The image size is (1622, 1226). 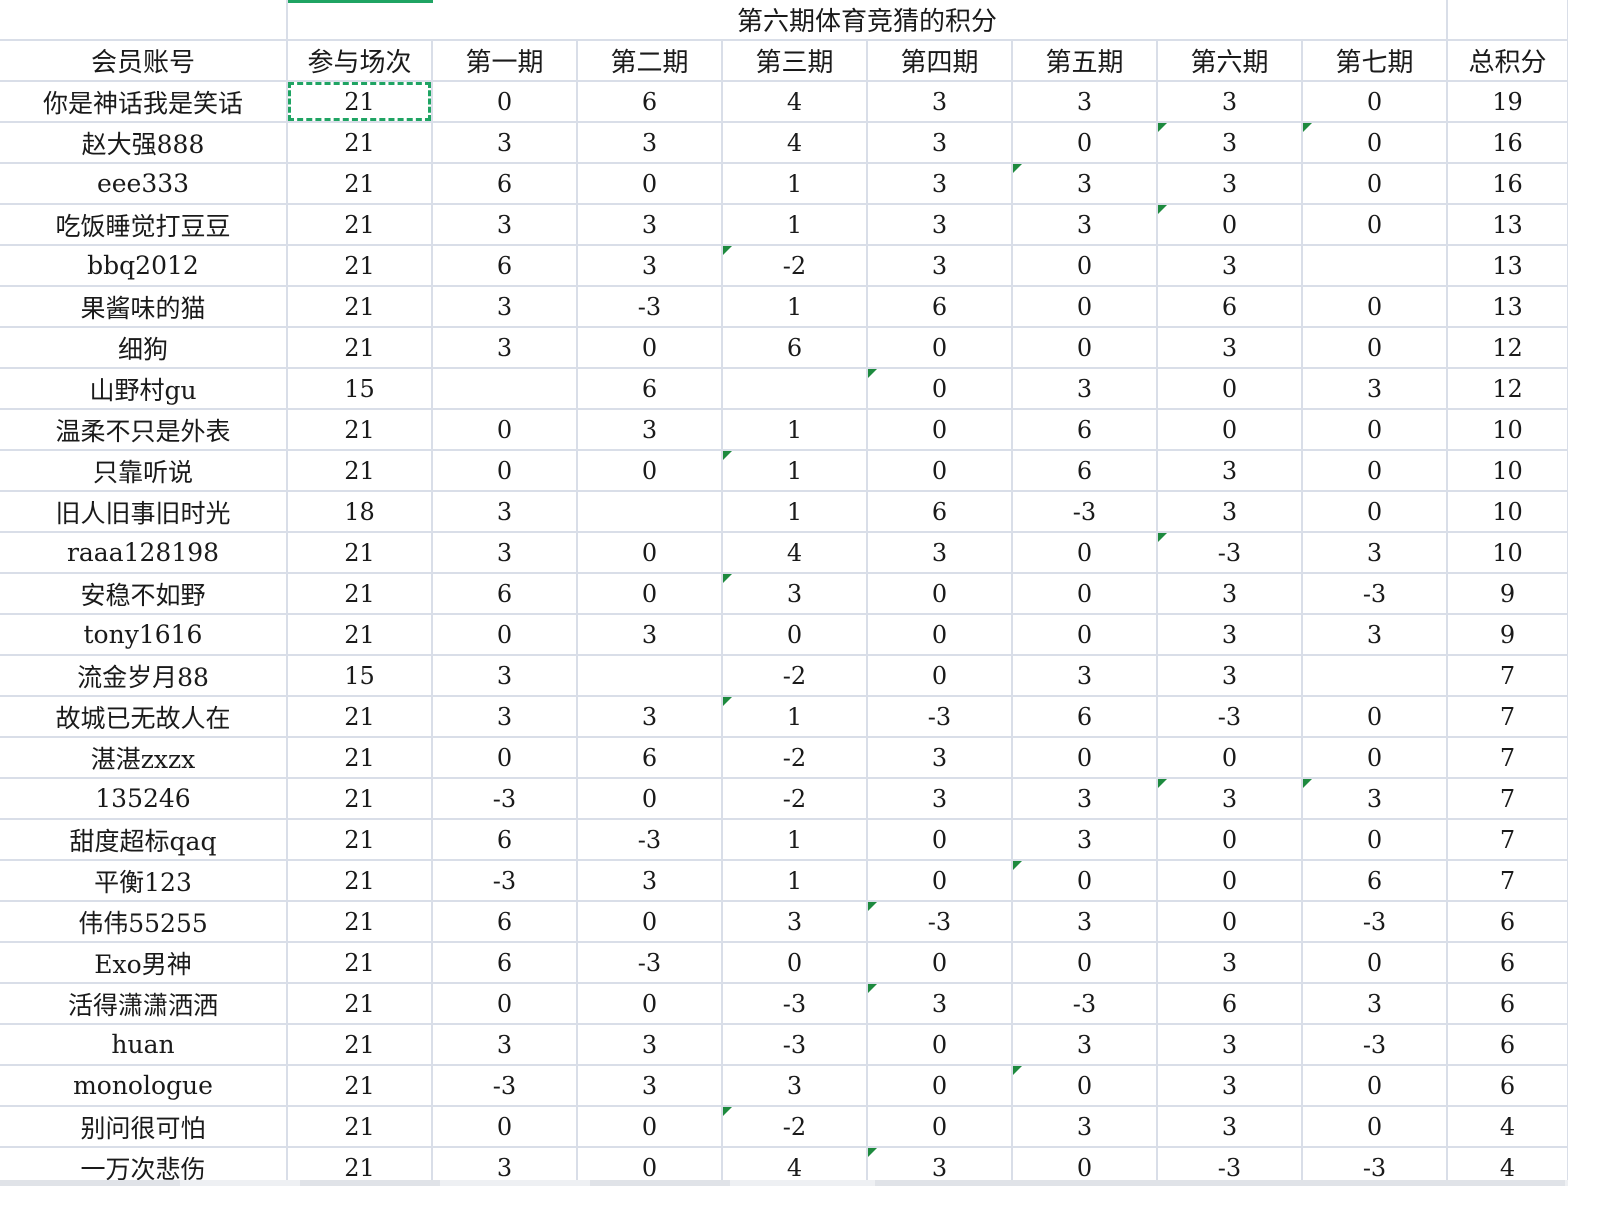 What do you see at coordinates (1508, 61) in the screenshot?
I see `column-header: 总积分` at bounding box center [1508, 61].